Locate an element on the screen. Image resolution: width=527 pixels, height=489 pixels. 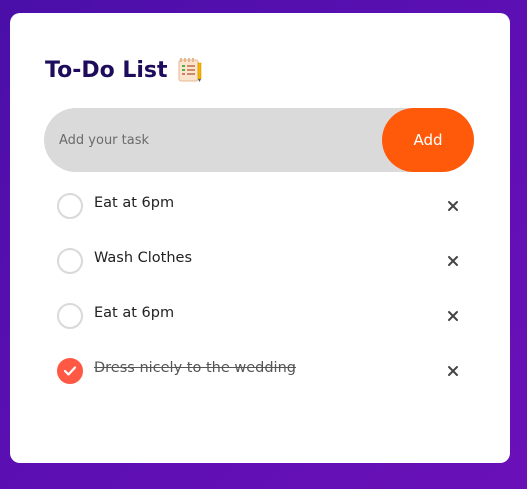
add-button: Add is located at coordinates (428, 140).